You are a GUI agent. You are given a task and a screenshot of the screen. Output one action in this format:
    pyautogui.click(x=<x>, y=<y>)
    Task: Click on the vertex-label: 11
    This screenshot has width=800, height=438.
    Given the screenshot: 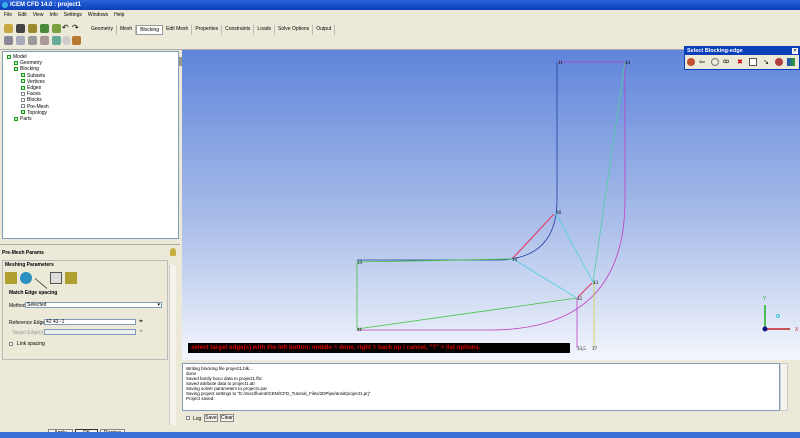 What is the action you would take?
    pyautogui.click(x=560, y=63)
    